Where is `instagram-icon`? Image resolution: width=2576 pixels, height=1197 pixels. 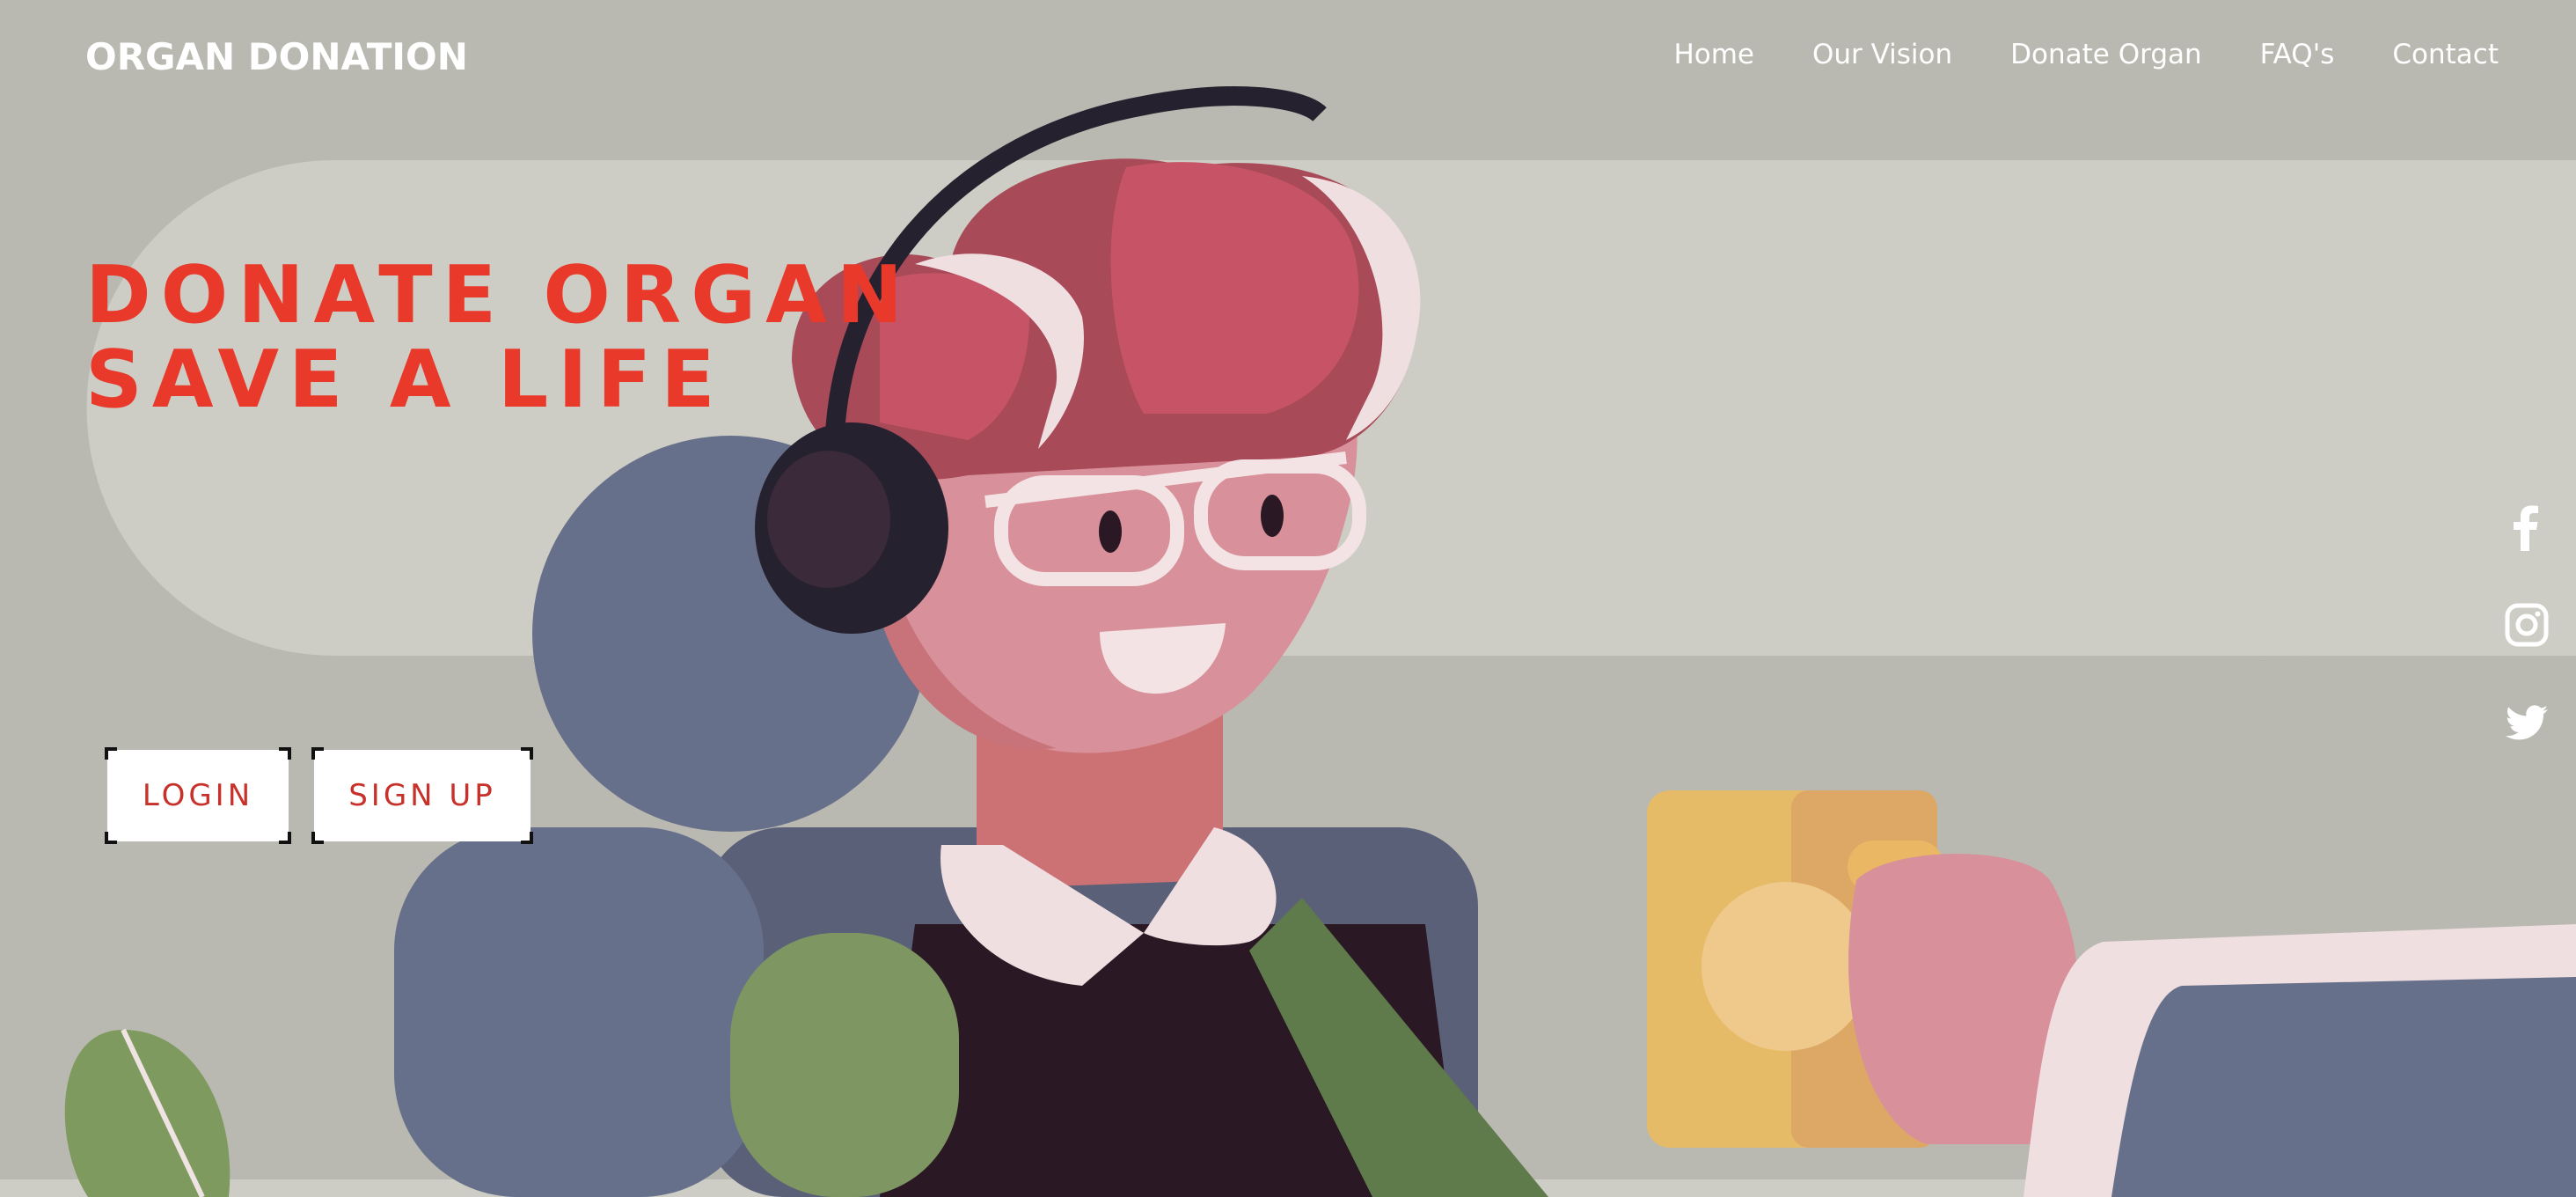
instagram-icon is located at coordinates (2526, 625).